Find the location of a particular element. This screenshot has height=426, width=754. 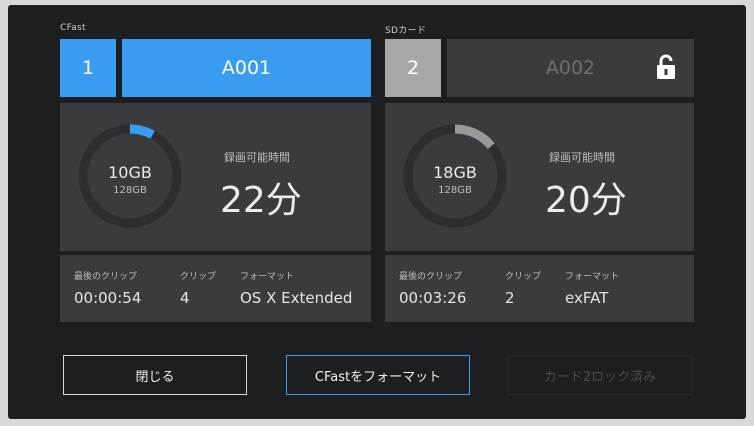

slot2-format: exFAT is located at coordinates (587, 298).